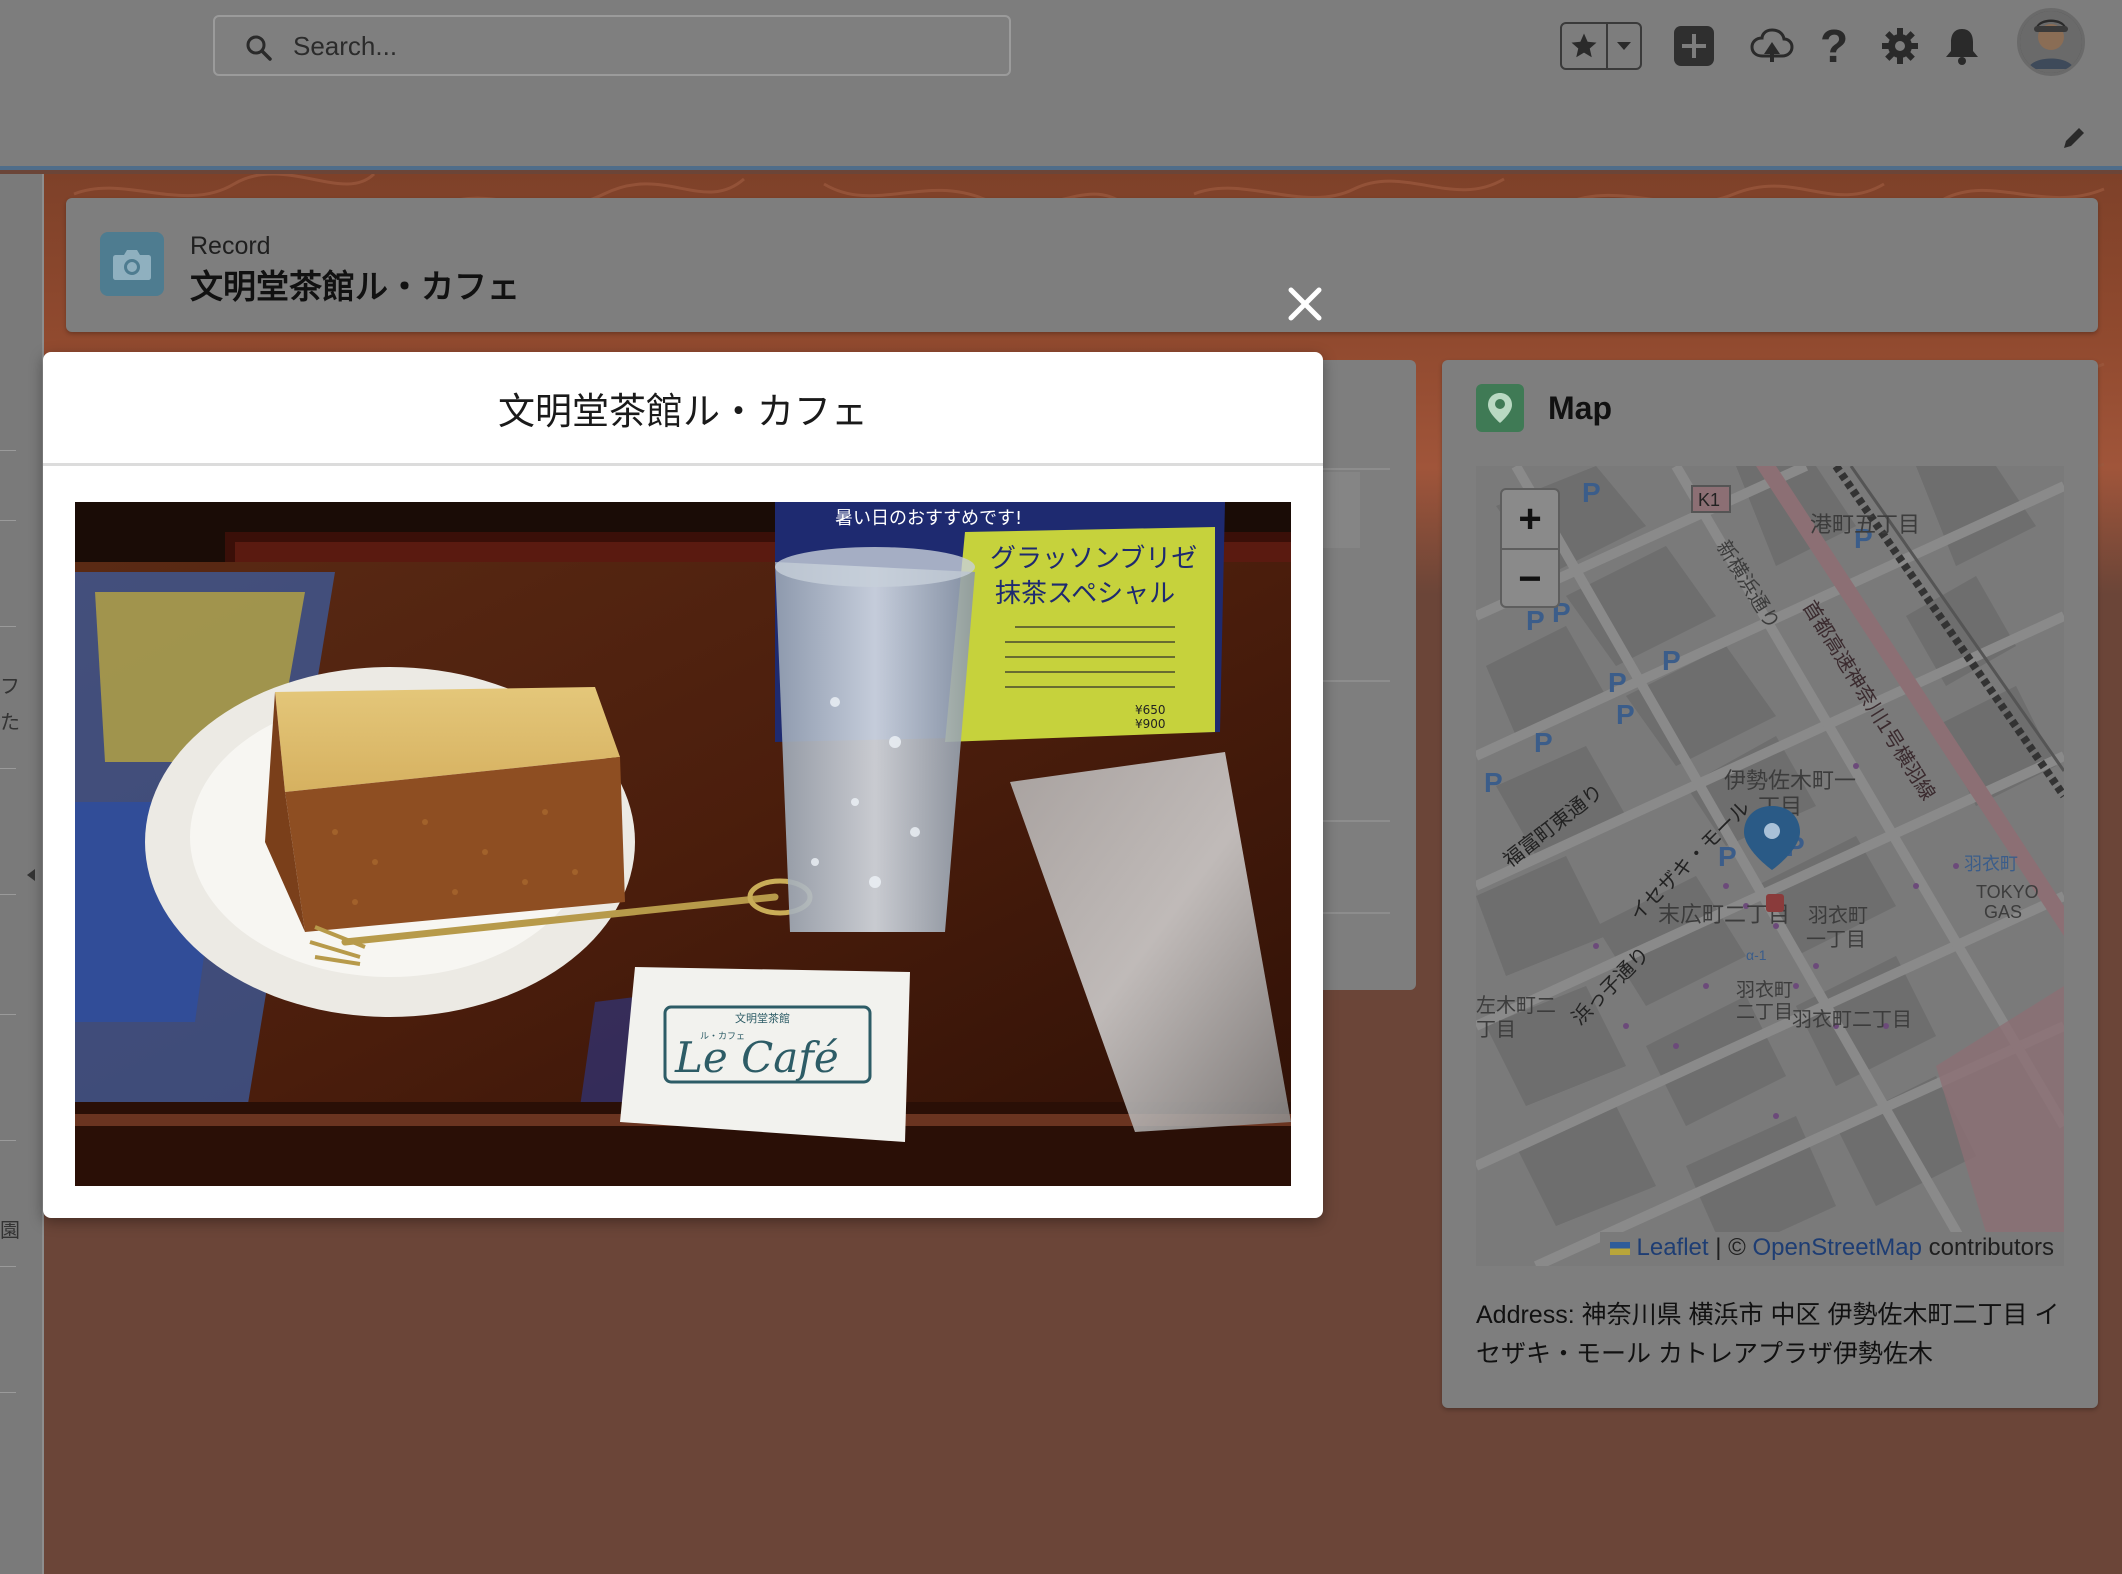 This screenshot has height=1574, width=2122. What do you see at coordinates (756, 1057) in the screenshot?
I see `card-main-text: Le Café` at bounding box center [756, 1057].